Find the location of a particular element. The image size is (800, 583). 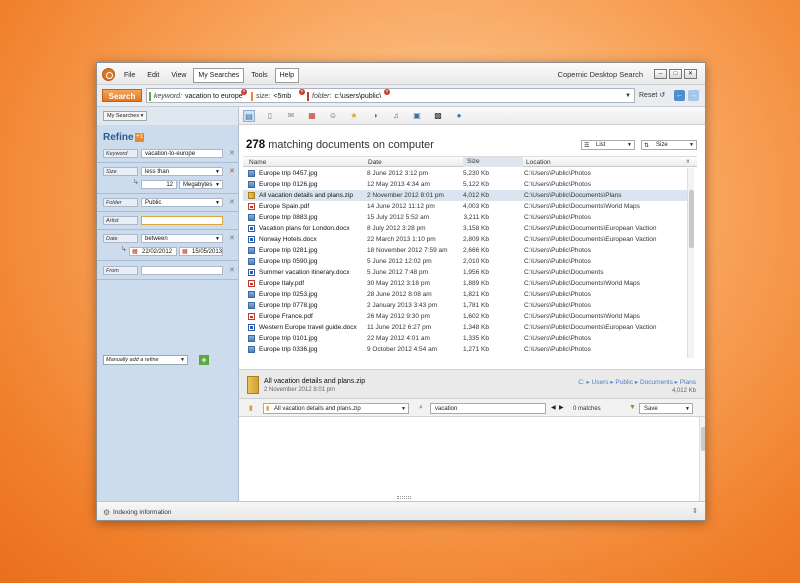

column-name: Name is located at coordinates (257, 162).